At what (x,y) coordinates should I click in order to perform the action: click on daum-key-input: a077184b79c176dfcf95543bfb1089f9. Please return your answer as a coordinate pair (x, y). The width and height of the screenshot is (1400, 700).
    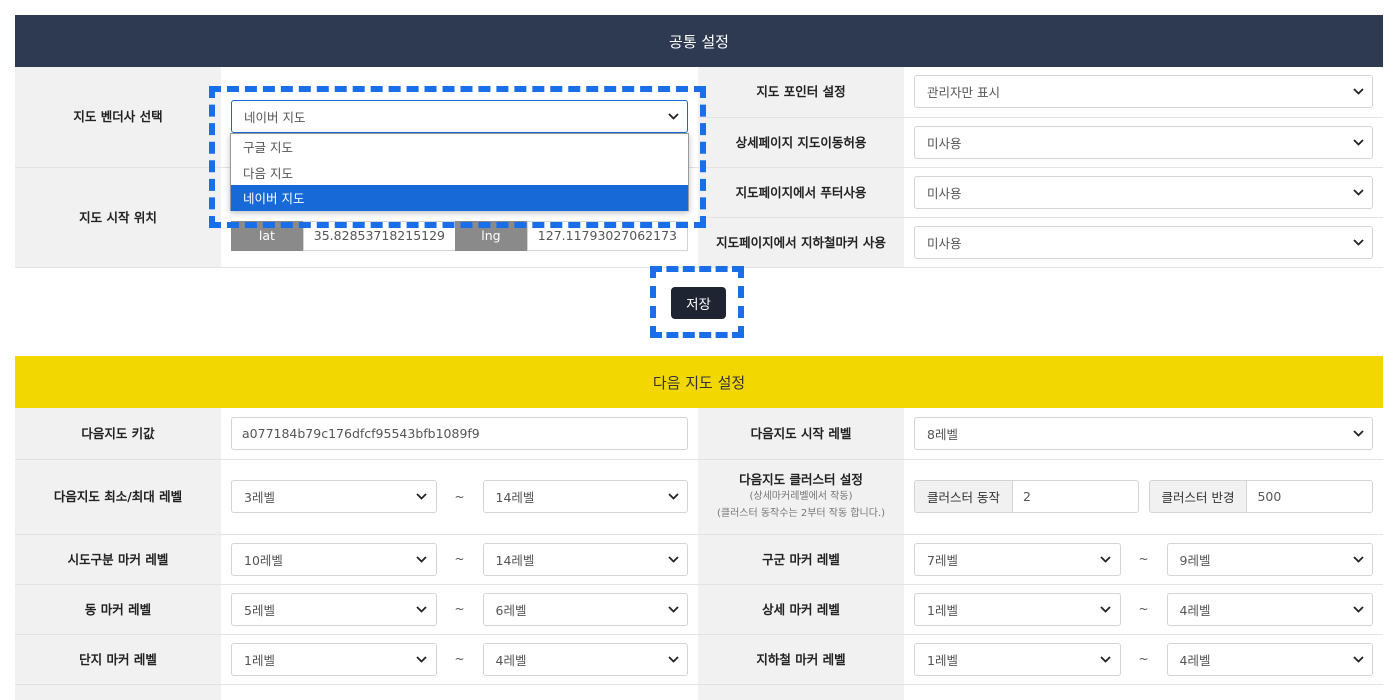
    Looking at the image, I should click on (459, 433).